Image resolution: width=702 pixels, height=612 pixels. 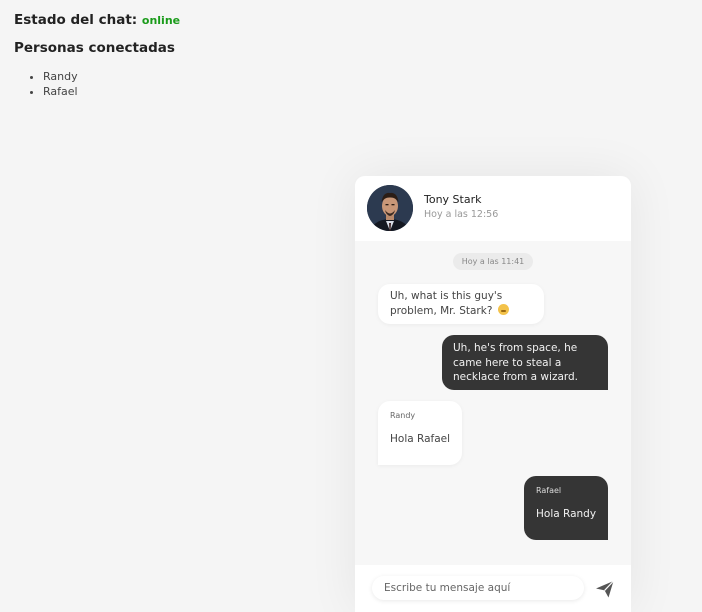 I want to click on contact-last-seen: Hoy a las 12:56, so click(x=461, y=214).